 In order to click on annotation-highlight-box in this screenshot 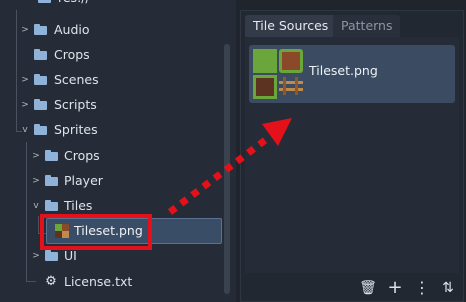, I will do `click(96, 232)`.